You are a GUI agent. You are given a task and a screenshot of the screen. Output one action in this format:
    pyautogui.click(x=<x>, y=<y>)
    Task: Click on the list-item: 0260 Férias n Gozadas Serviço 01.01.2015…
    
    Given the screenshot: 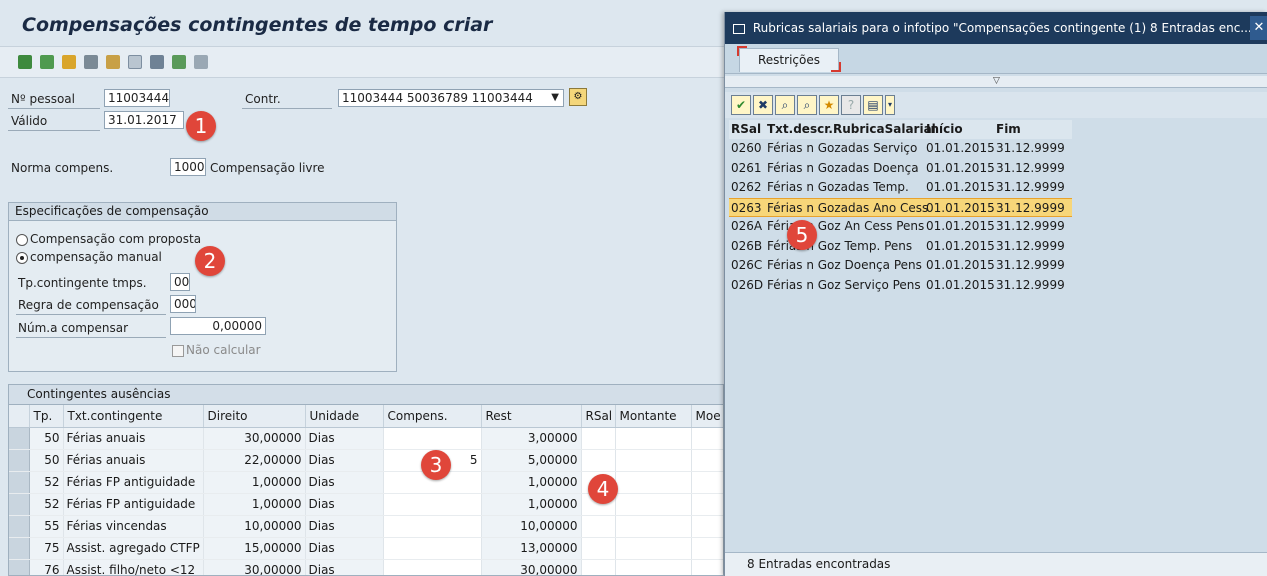 What is the action you would take?
    pyautogui.click(x=900, y=149)
    